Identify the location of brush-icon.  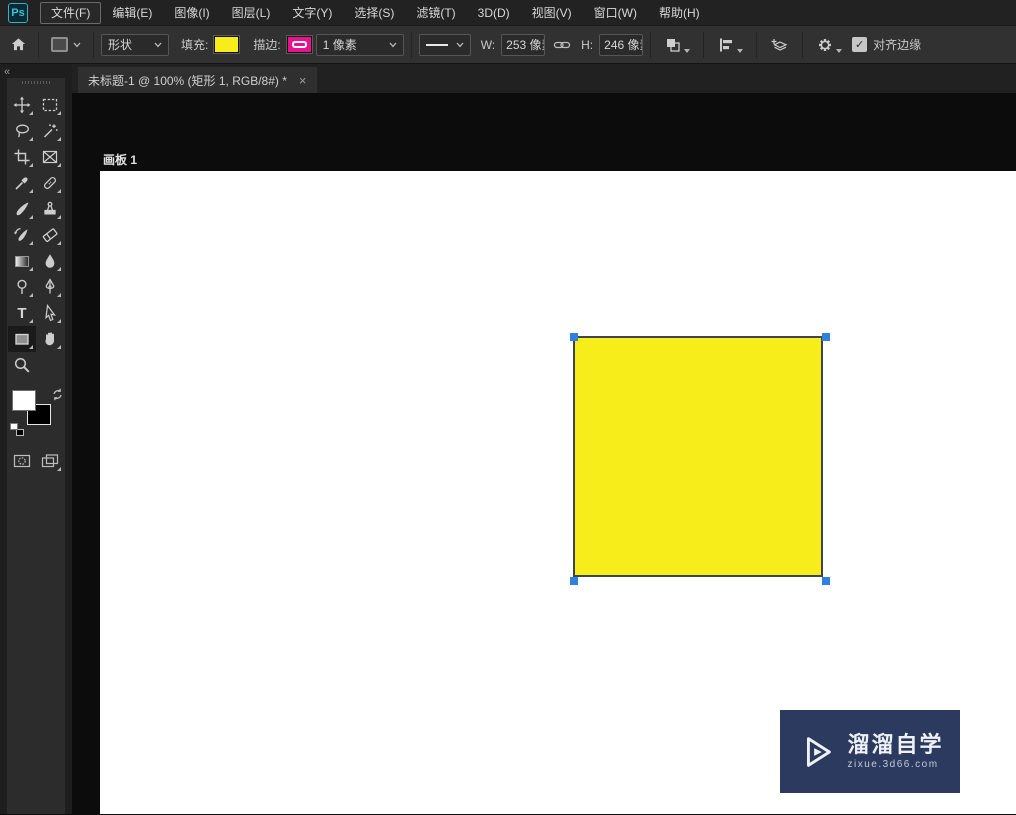
(22, 209).